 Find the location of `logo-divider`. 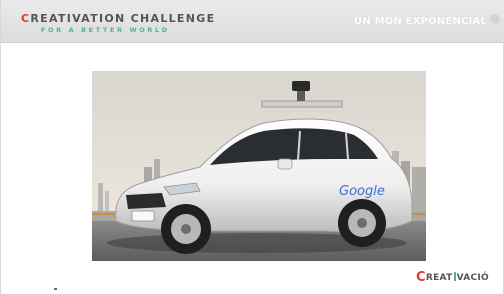

logo-divider is located at coordinates (454, 276).